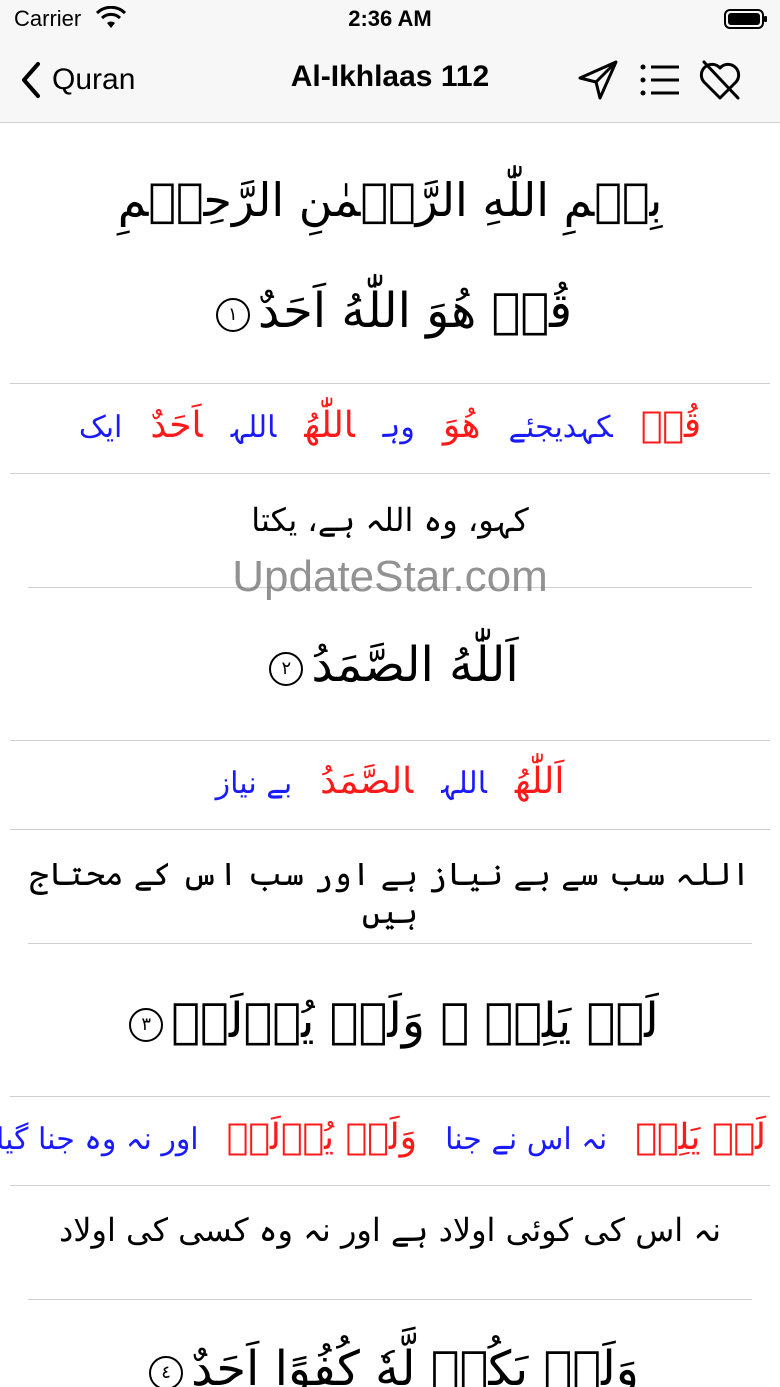 This screenshot has width=780, height=1387. Describe the element at coordinates (671, 425) in the screenshot. I see `word-arabic: قُلۡ` at that location.